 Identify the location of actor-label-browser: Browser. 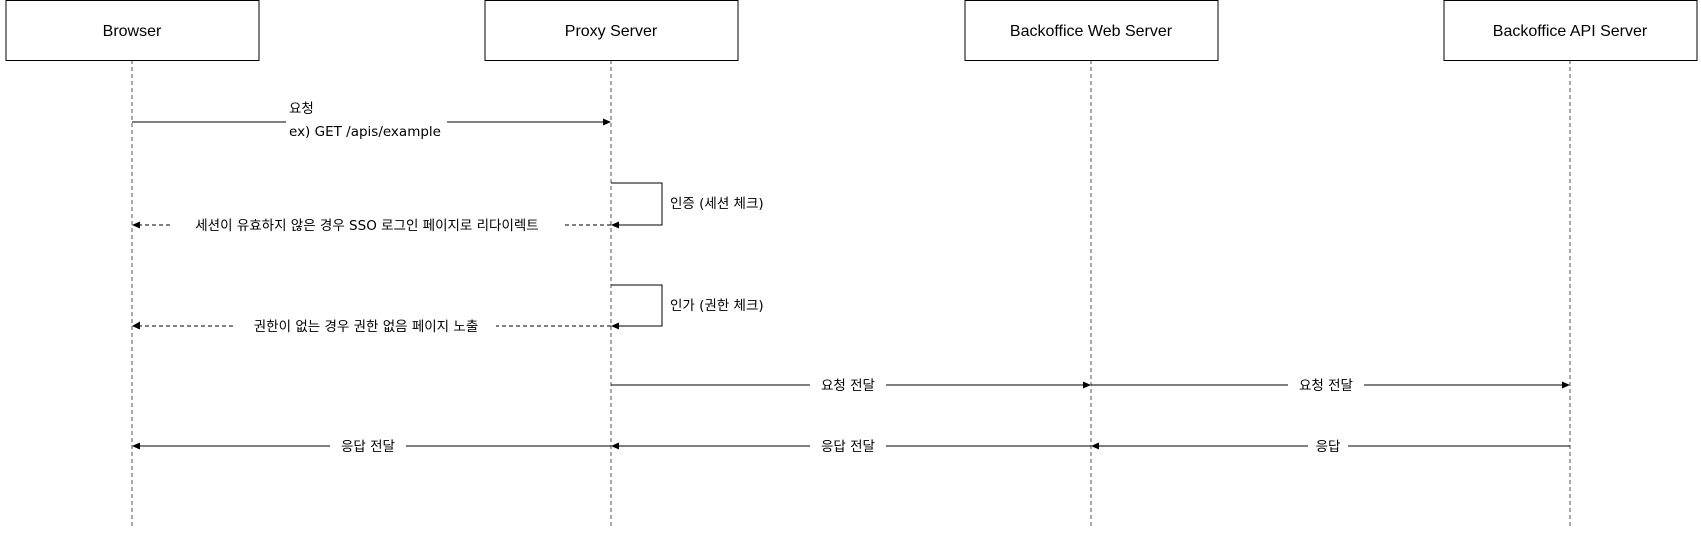
(132, 31).